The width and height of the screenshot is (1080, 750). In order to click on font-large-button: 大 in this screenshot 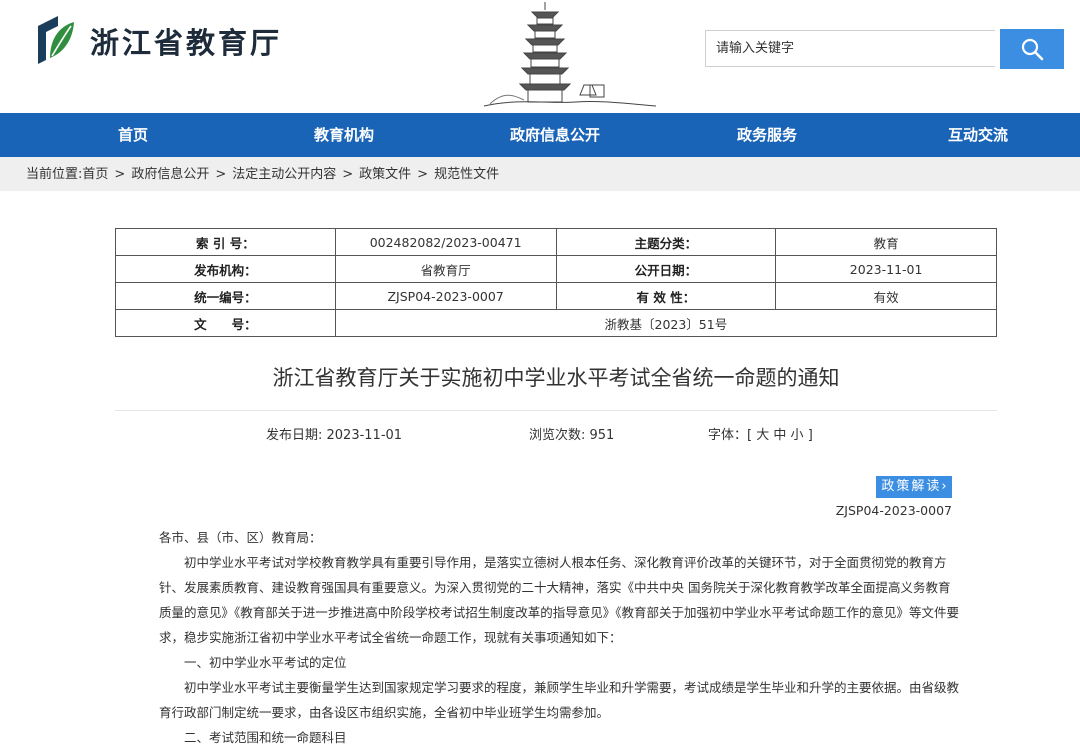, I will do `click(762, 435)`.